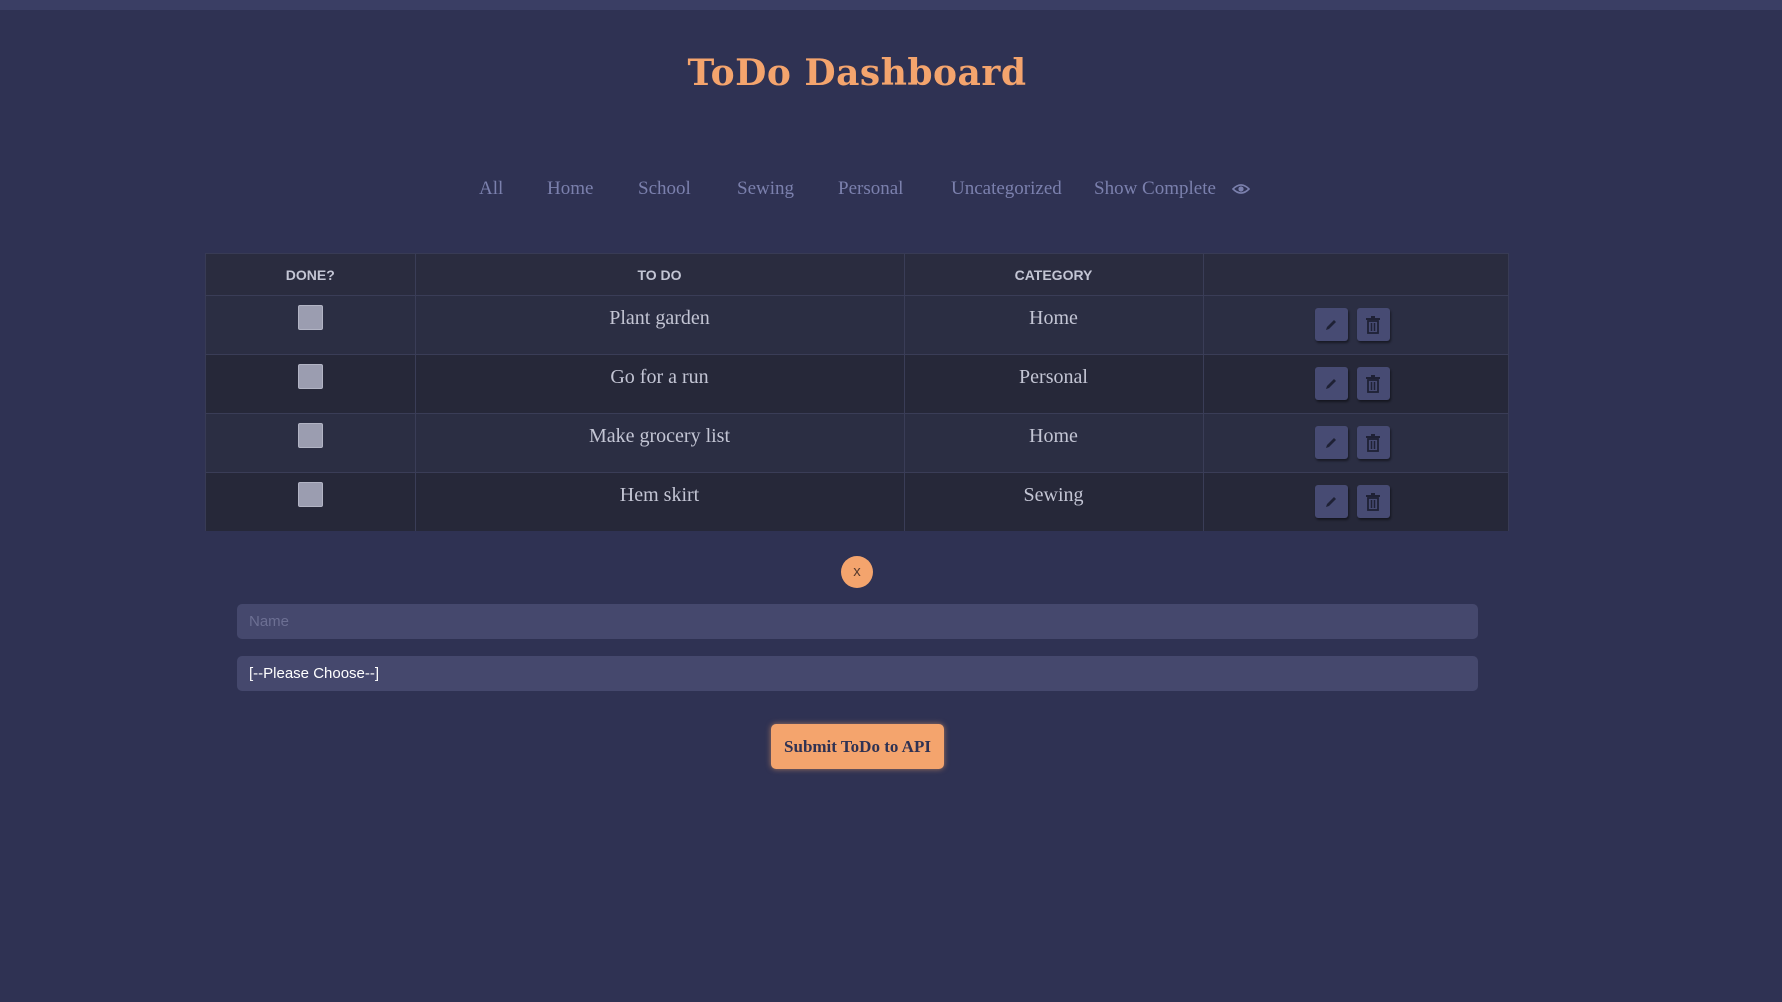 This screenshot has width=1782, height=1002. I want to click on todo-text: Go for a run, so click(659, 377).